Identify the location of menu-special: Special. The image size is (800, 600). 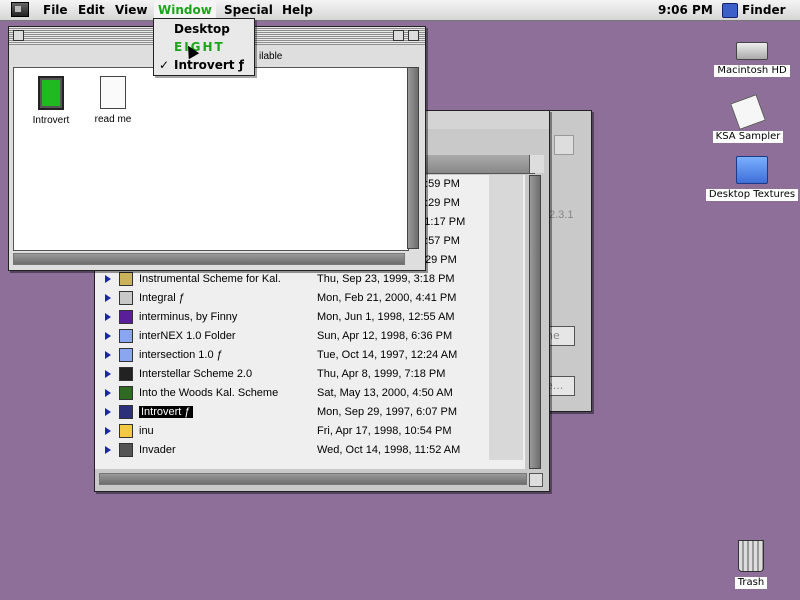
(248, 10).